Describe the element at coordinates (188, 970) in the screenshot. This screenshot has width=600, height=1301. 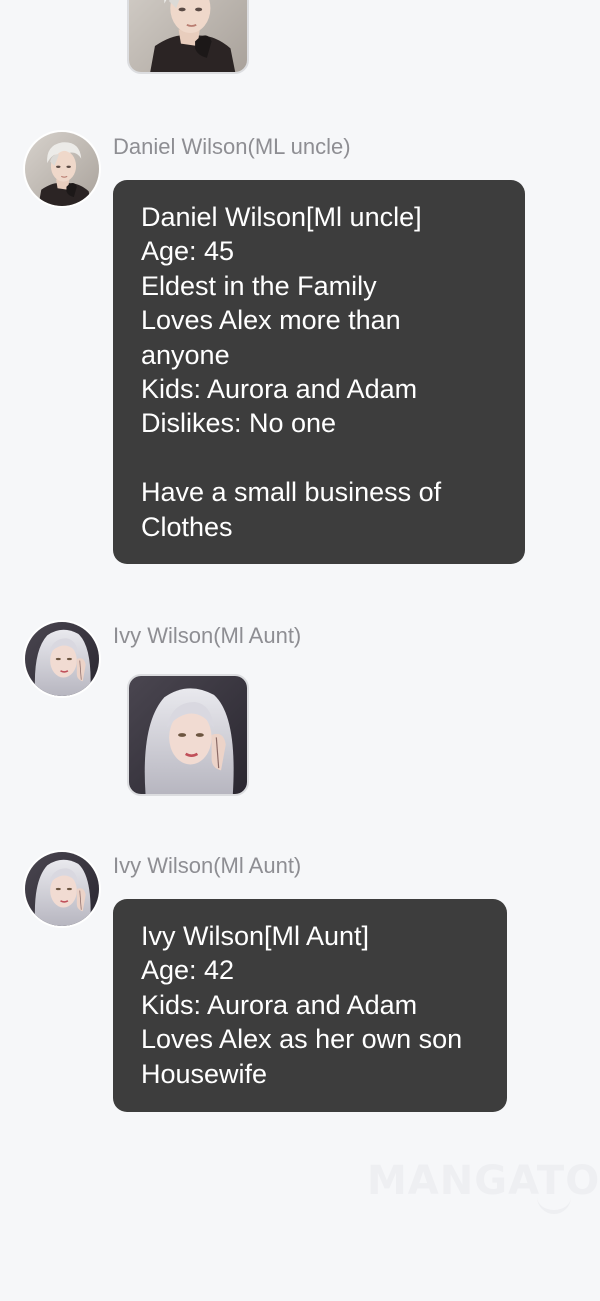
I see `message-line: Age: 42` at that location.